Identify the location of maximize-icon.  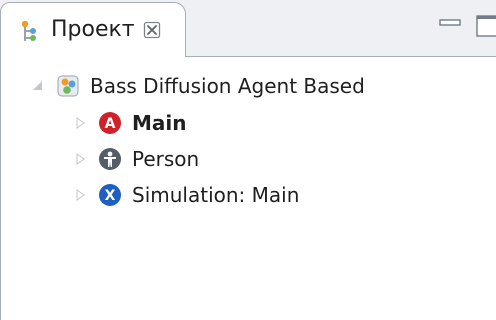
(485, 25).